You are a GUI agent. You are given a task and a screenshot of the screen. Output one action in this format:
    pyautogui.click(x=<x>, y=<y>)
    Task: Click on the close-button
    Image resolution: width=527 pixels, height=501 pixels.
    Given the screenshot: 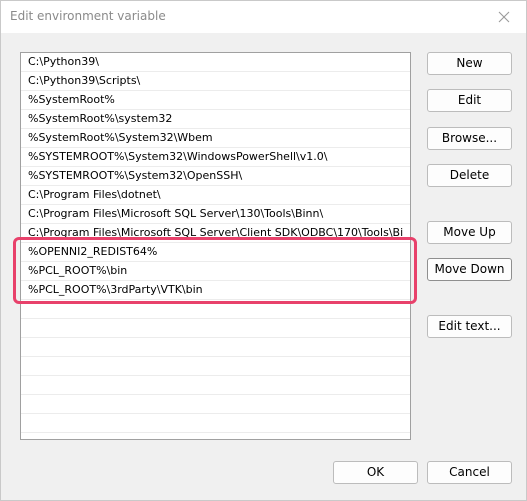 What is the action you would take?
    pyautogui.click(x=504, y=17)
    